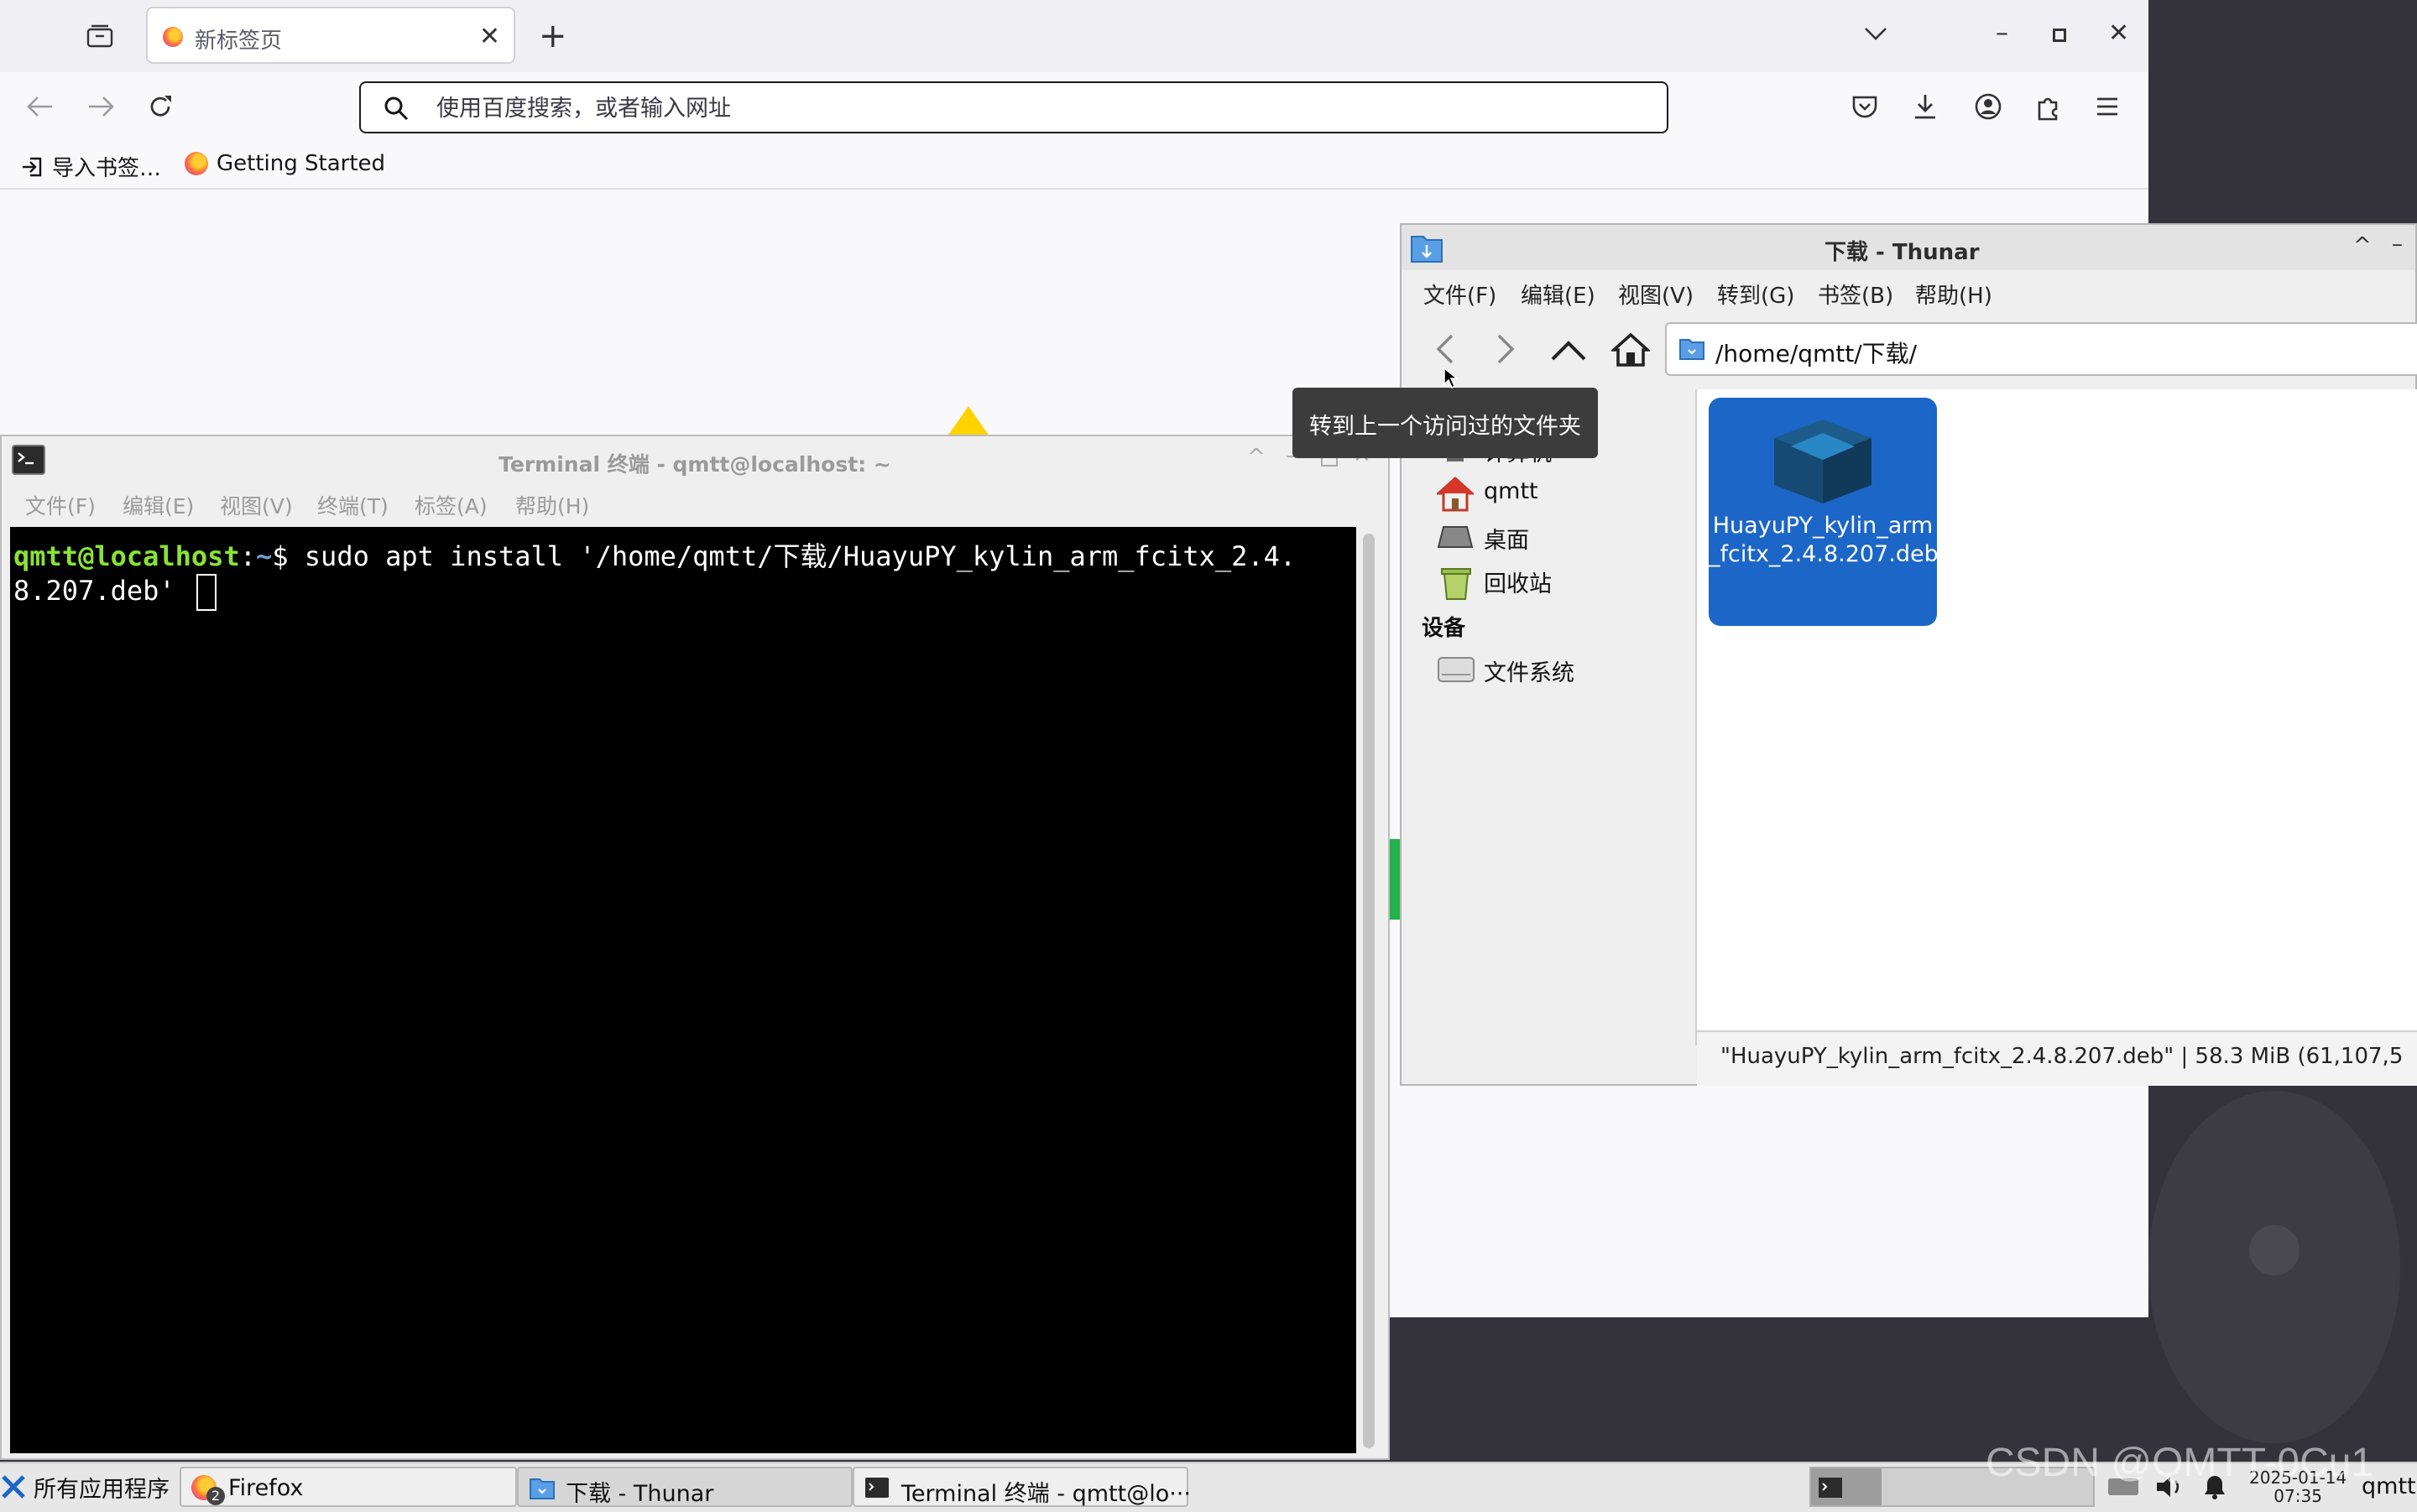 The image size is (2417, 1512). Describe the element at coordinates (489, 37) in the screenshot. I see `close-tab-icon: ✕` at that location.